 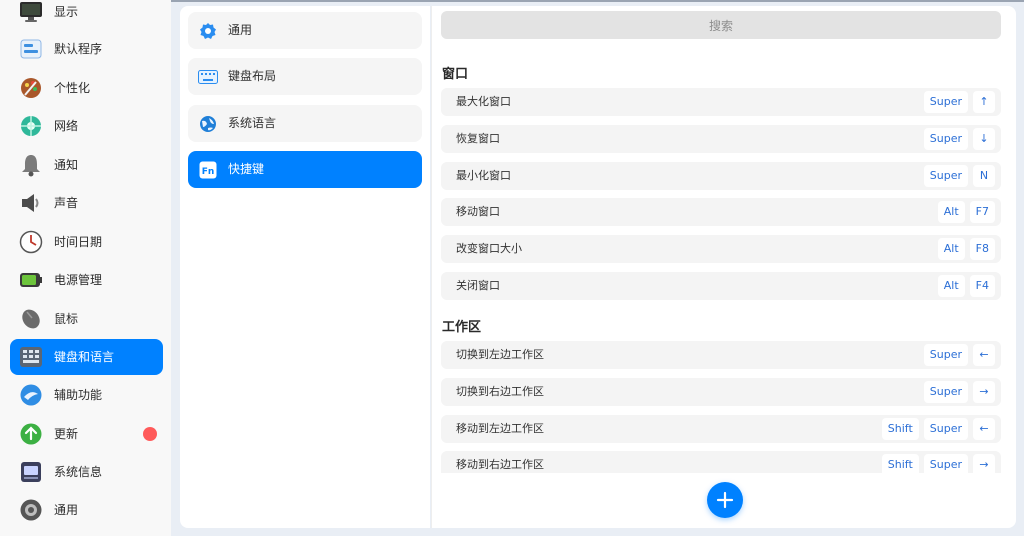 I want to click on shortcut-name: 移动到左边工作区, so click(x=500, y=428).